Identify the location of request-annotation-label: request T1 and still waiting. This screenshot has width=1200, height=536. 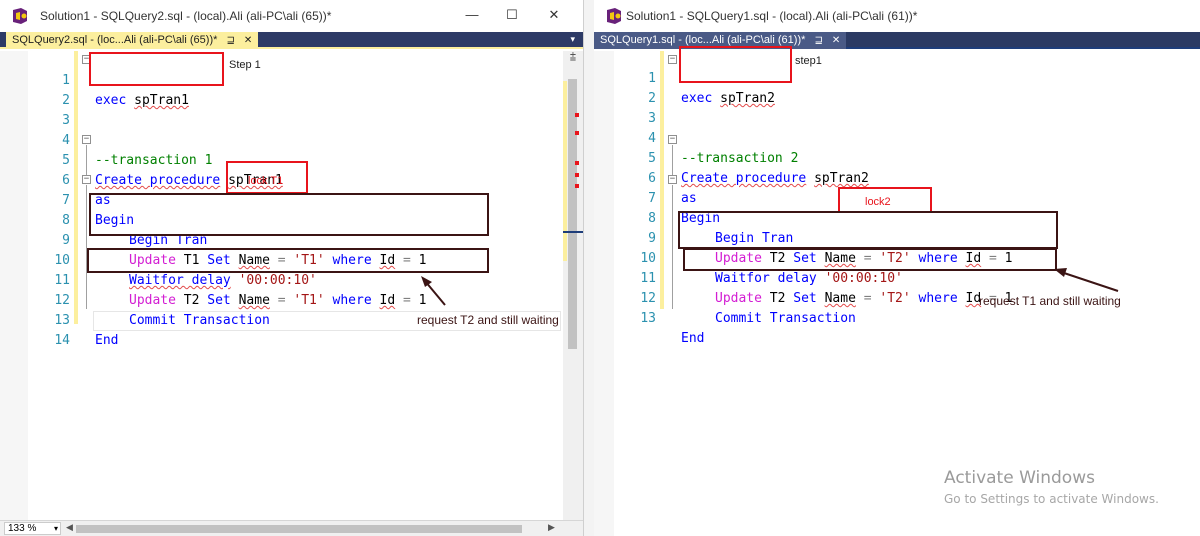
(1050, 301).